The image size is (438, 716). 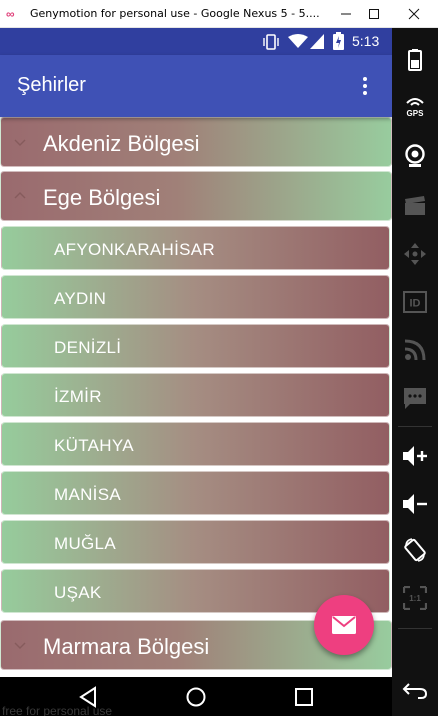 What do you see at coordinates (87, 494) in the screenshot?
I see `city-label: MANİSA` at bounding box center [87, 494].